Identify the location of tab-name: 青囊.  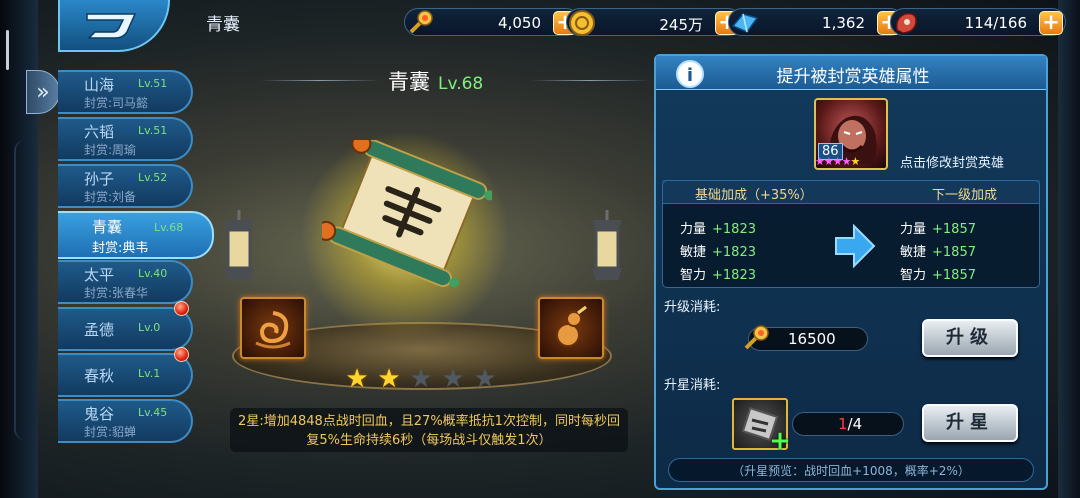
(107, 227).